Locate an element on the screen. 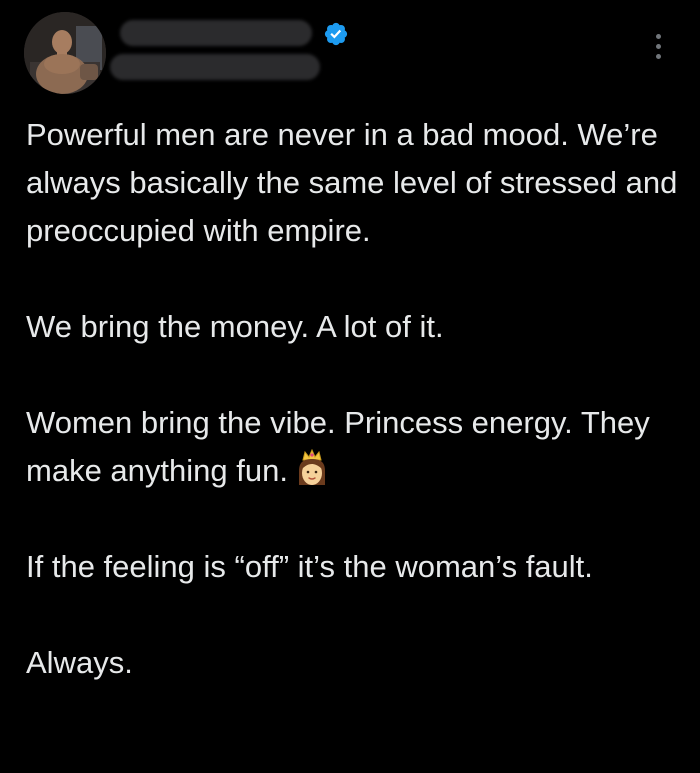 Image resolution: width=700 pixels, height=773 pixels. more-options-icon is located at coordinates (658, 46).